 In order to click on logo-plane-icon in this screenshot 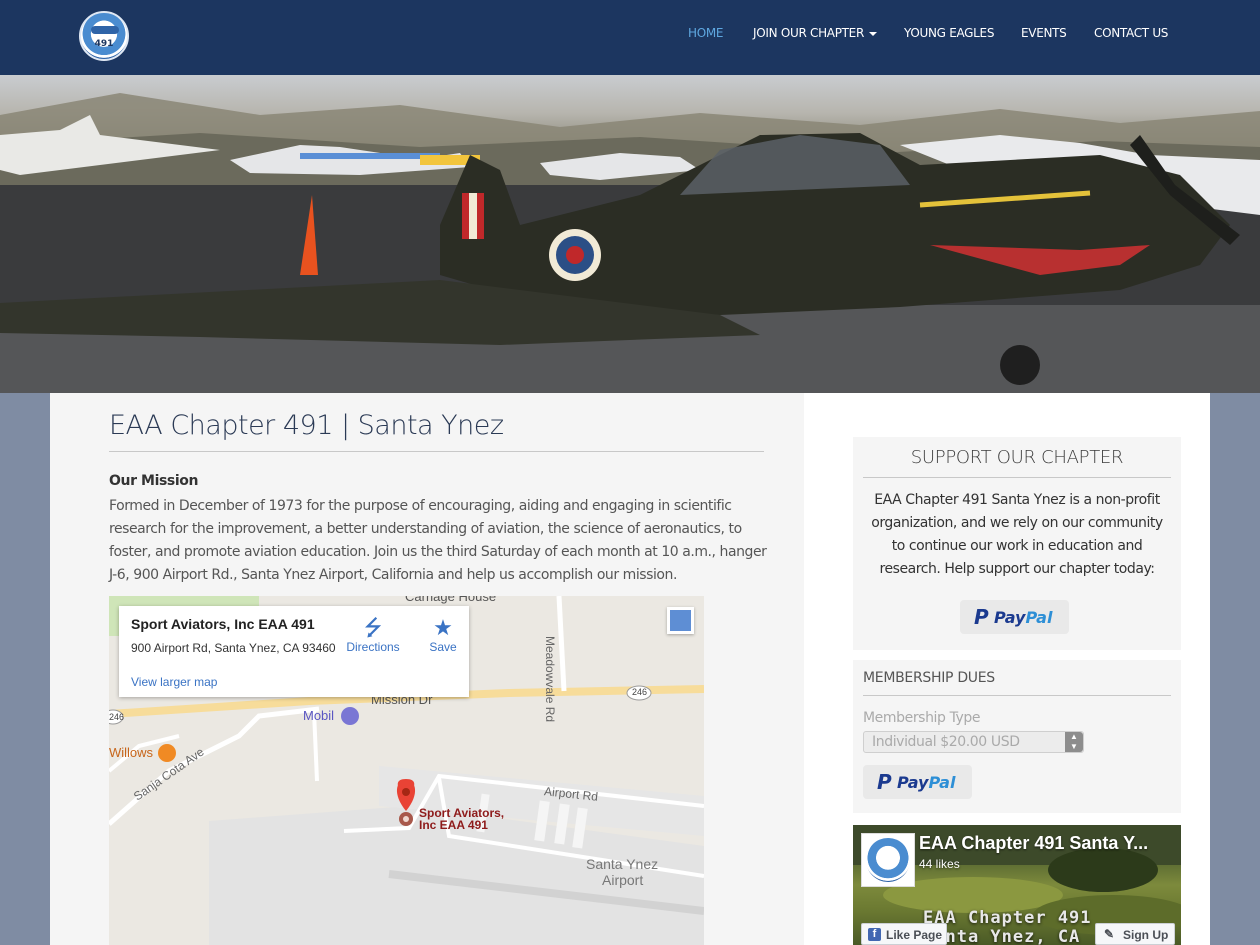, I will do `click(105, 30)`.